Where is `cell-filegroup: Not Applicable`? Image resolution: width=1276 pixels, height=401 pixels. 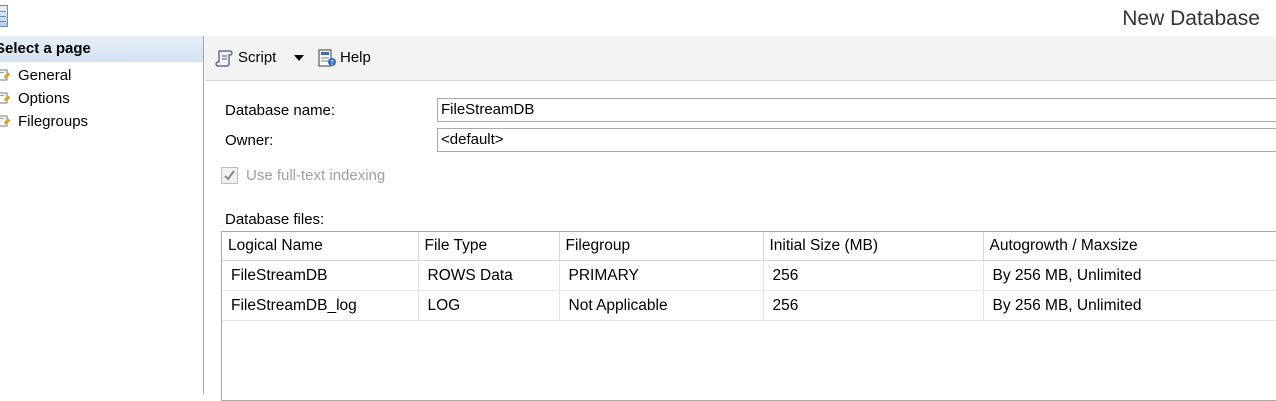 cell-filegroup: Not Applicable is located at coordinates (661, 305).